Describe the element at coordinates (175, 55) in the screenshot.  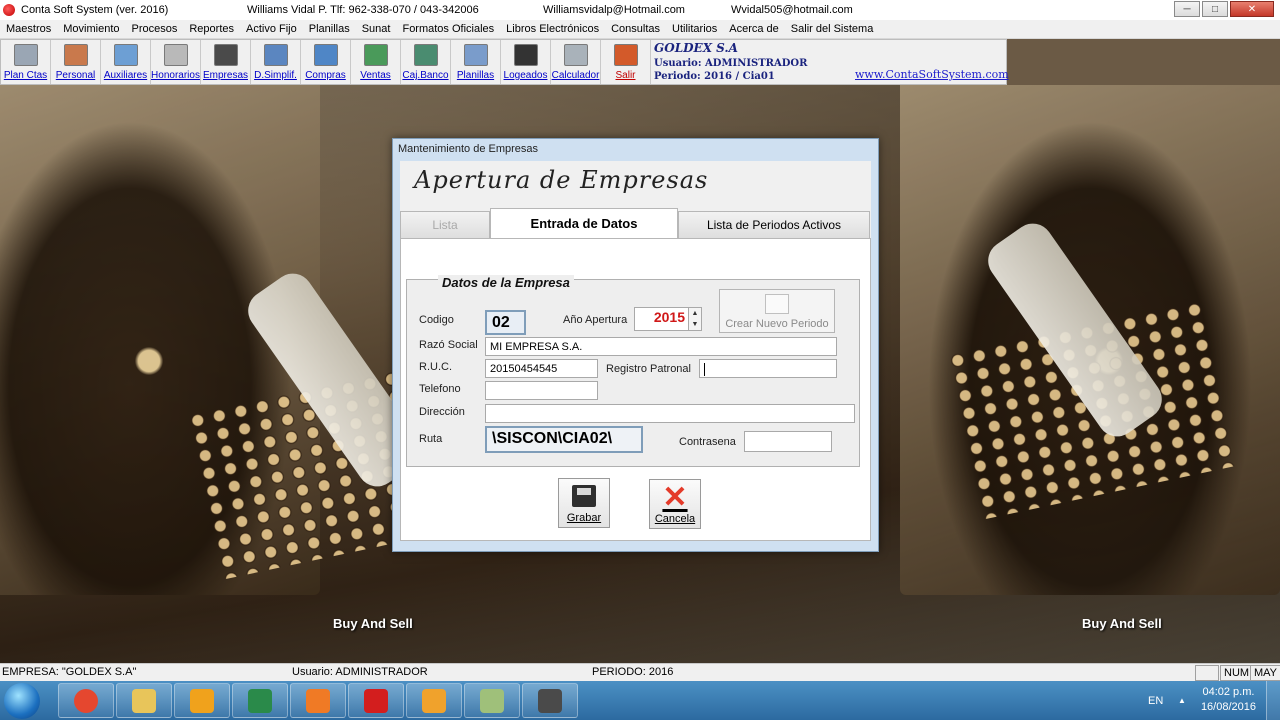
I see `honorarios-icon` at that location.